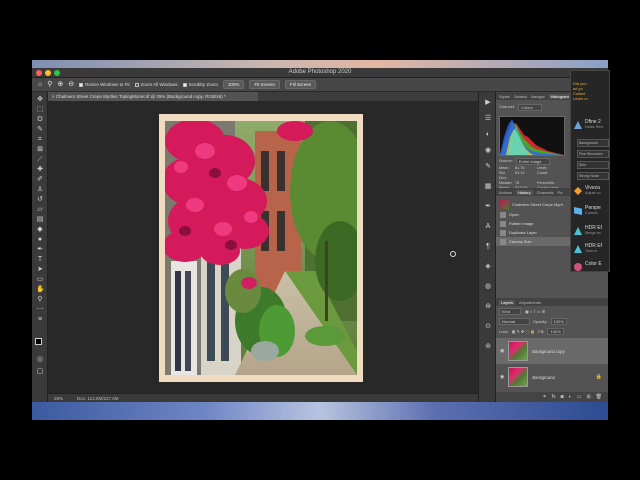 The height and width of the screenshot is (480, 640). Describe the element at coordinates (40, 180) in the screenshot. I see `brush-tool-icon: ✐` at that location.